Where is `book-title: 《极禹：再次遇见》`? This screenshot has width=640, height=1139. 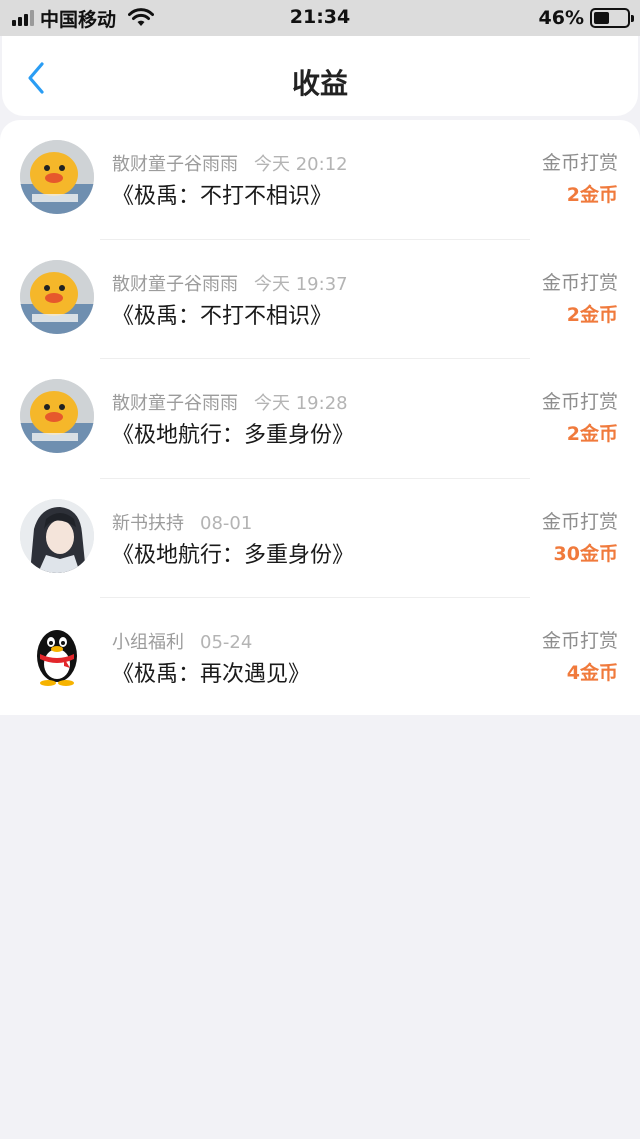 book-title: 《极禹：再次遇见》 is located at coordinates (211, 674).